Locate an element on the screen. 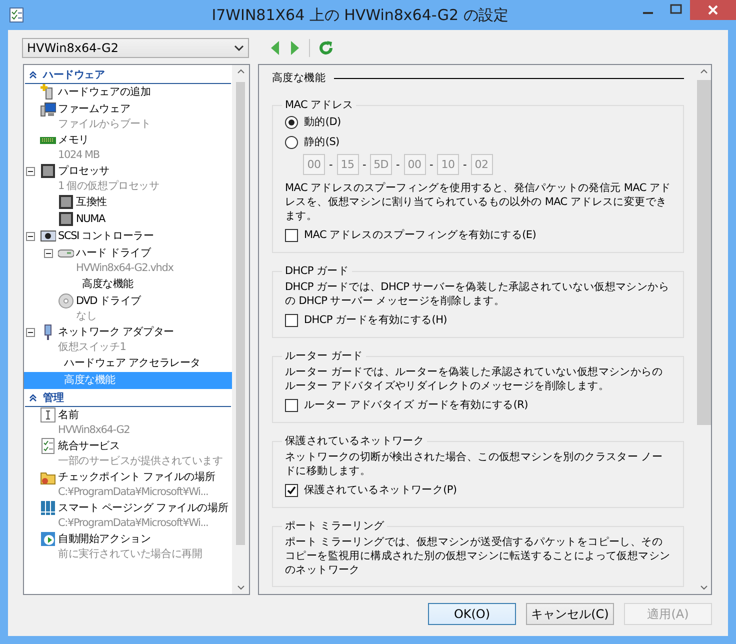 This screenshot has height=644, width=736. description-text: MAC アドレスのスプーフィングを使用すると、発信パケットの発信元 MAC アドレスを、仮想マシンに割り当てられているもの以外の MAC アドレスに変更できます。 is located at coordinates (478, 202).